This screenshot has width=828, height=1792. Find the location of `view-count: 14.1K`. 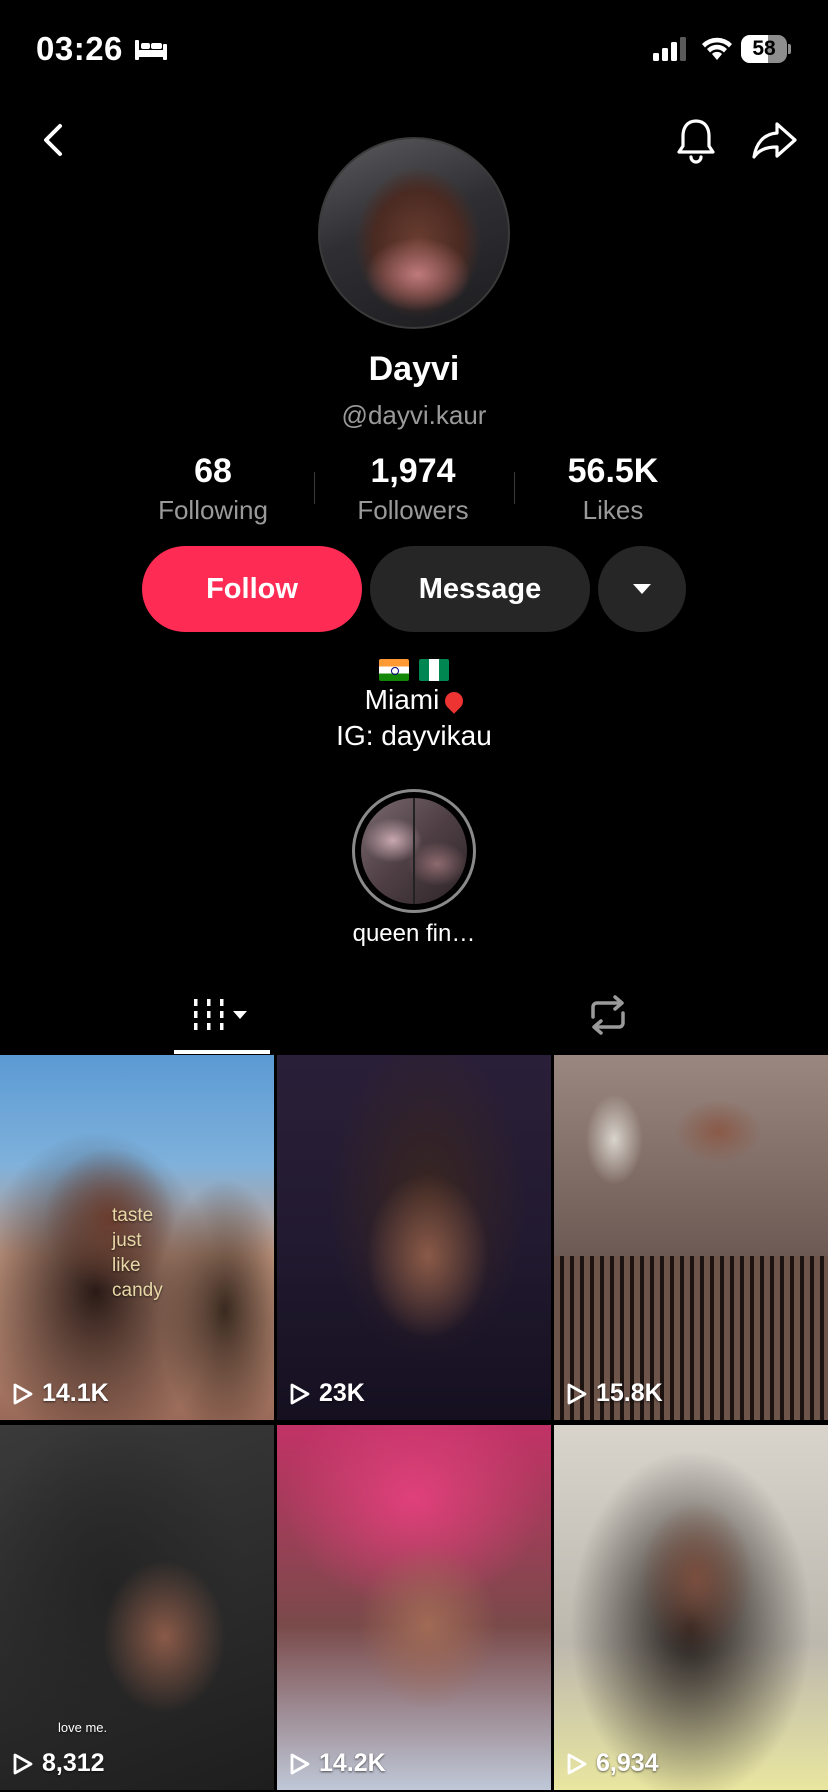

view-count: 14.1K is located at coordinates (60, 1393).